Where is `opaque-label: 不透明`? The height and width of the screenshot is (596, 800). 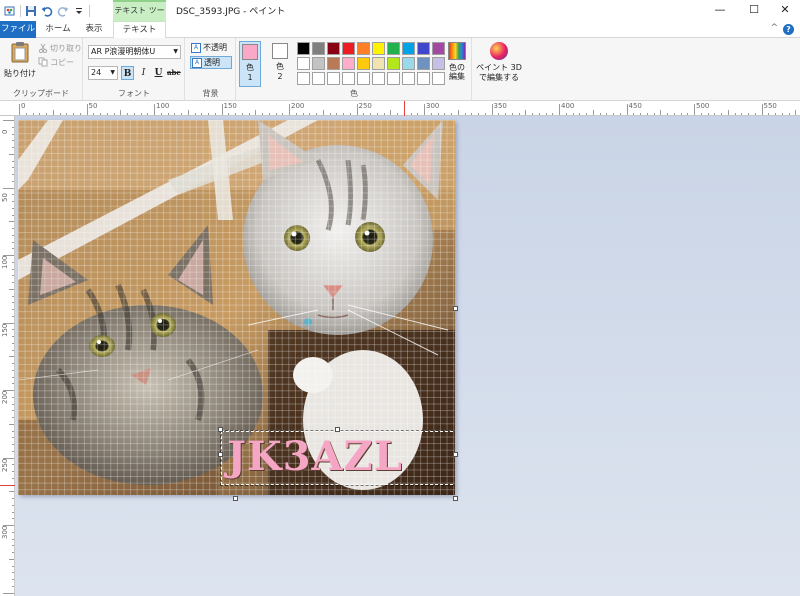 opaque-label: 不透明 is located at coordinates (215, 47).